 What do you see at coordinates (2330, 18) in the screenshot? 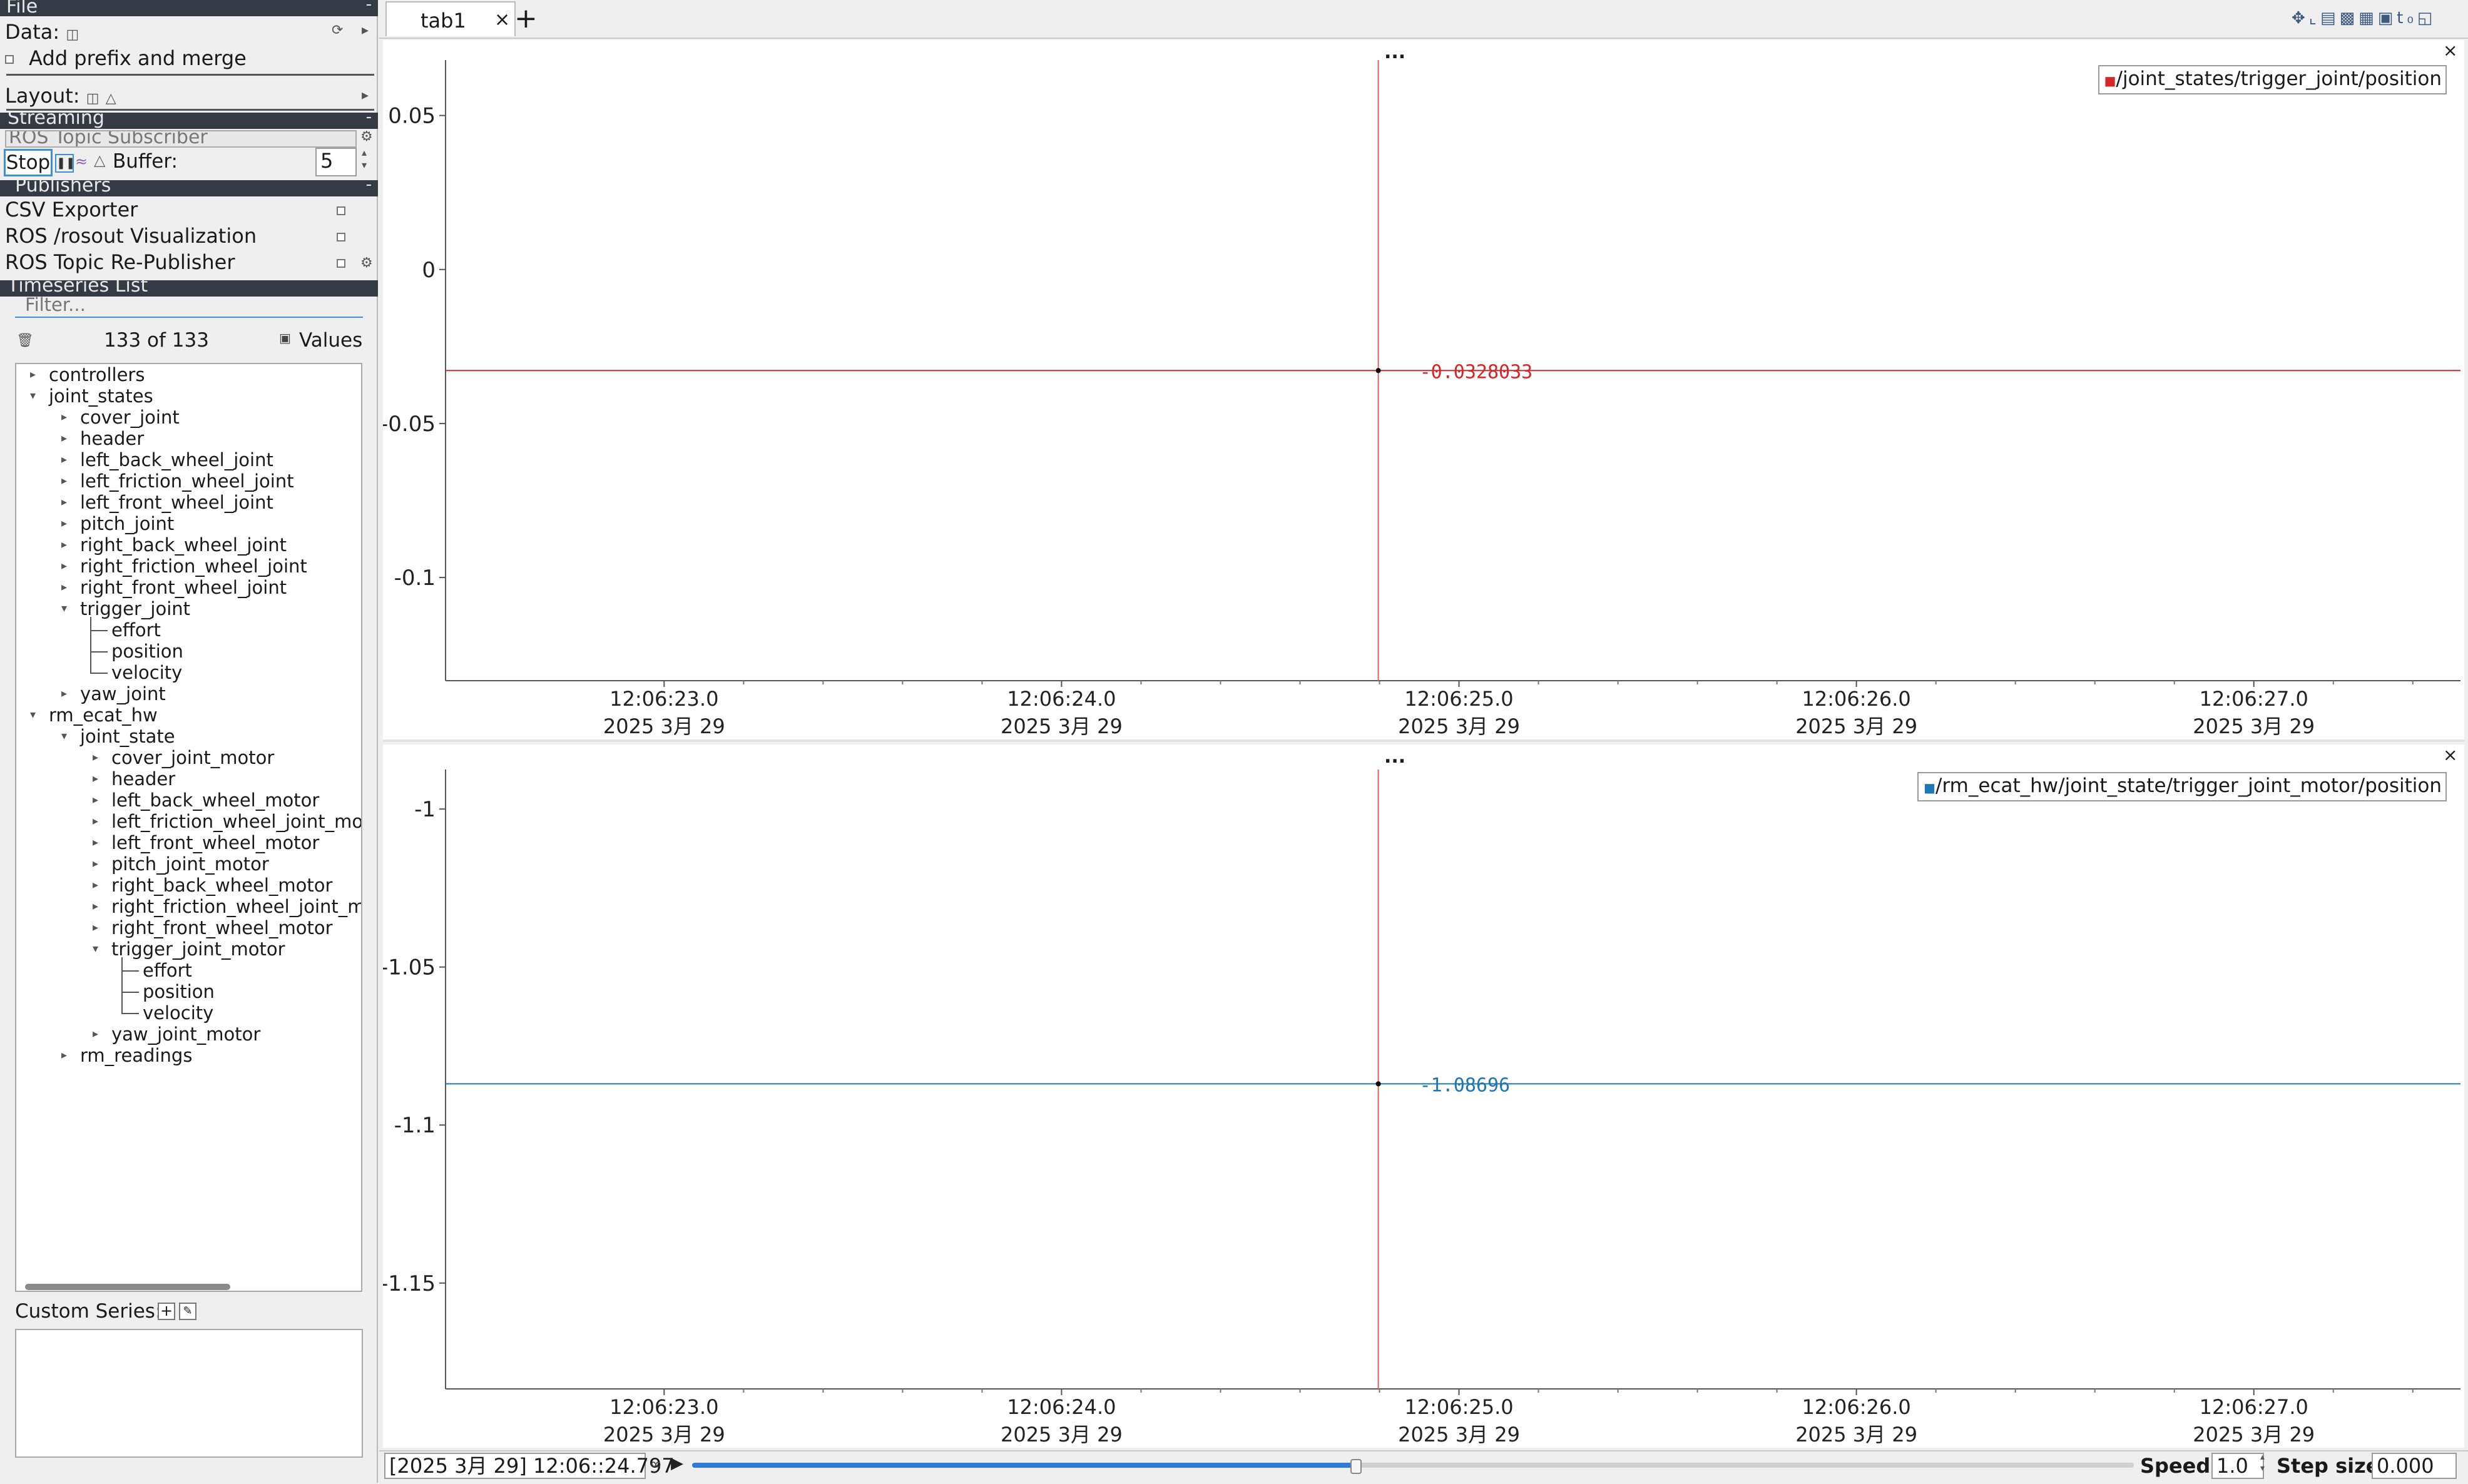
I see `legend-icon: ▤` at bounding box center [2330, 18].